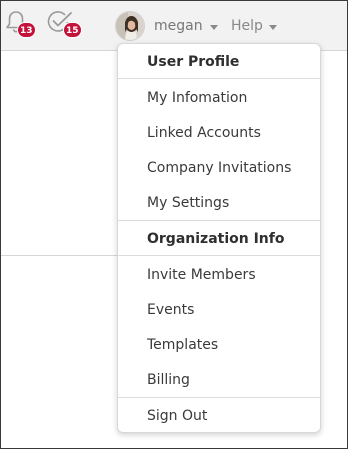 This screenshot has height=449, width=348. Describe the element at coordinates (219, 345) in the screenshot. I see `menu-item-templates: Templates` at that location.